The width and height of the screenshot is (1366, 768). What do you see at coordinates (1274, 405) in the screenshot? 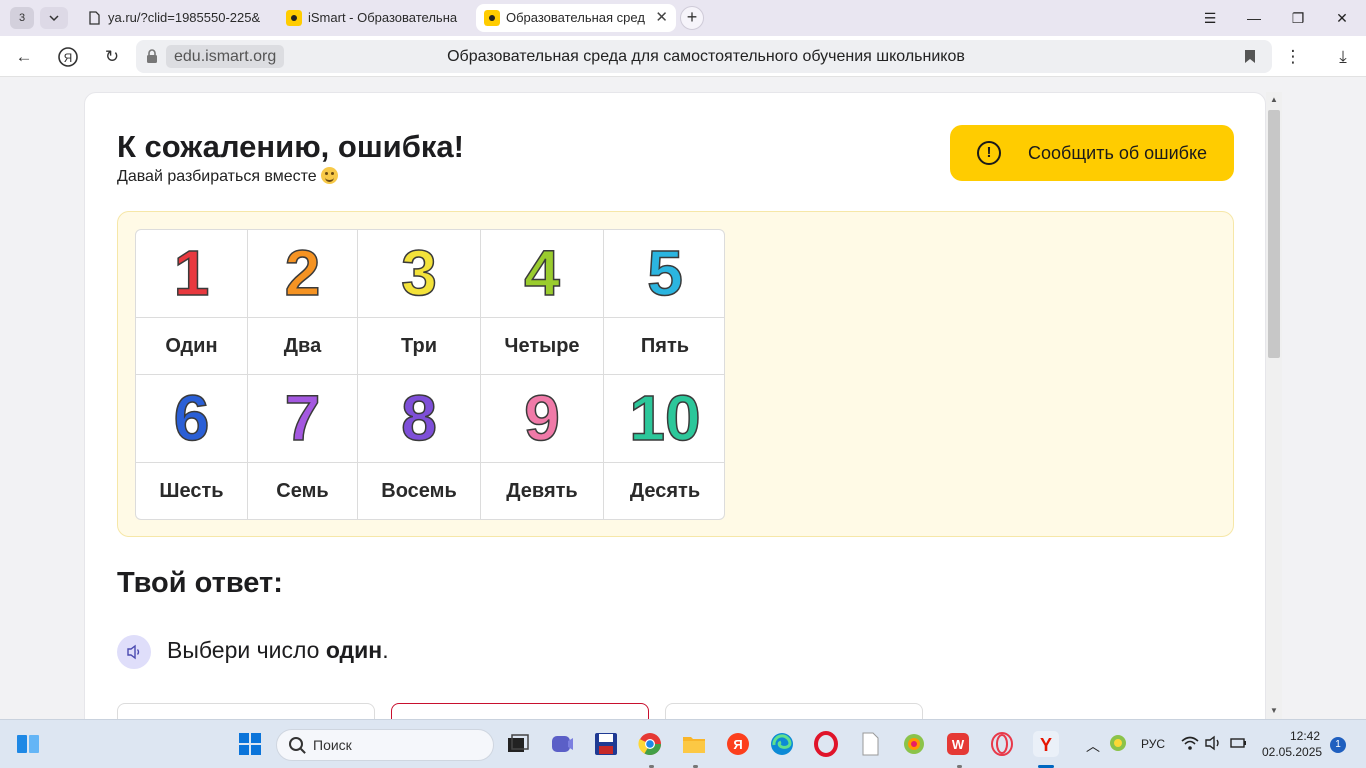
I see `page-scrollbar: ▲ ▼` at bounding box center [1274, 405].